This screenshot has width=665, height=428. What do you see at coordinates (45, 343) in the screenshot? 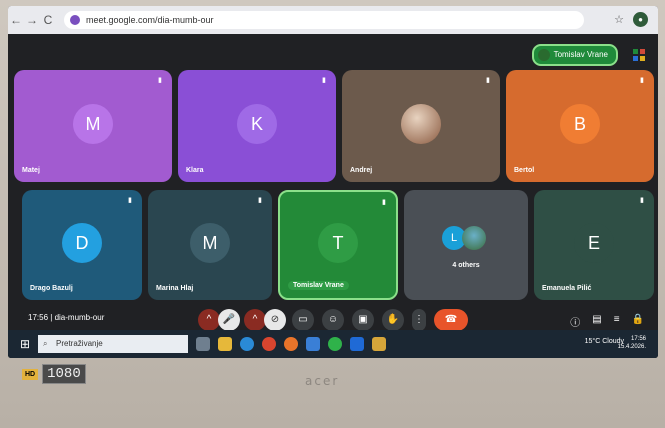
I see `search-icon: ⌕` at bounding box center [45, 343].